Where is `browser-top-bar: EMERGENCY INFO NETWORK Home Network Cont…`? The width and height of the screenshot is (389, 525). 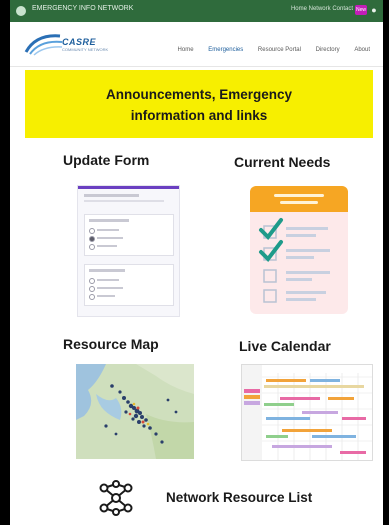
browser-top-bar: EMERGENCY INFO NETWORK Home Network Cont… is located at coordinates (196, 11).